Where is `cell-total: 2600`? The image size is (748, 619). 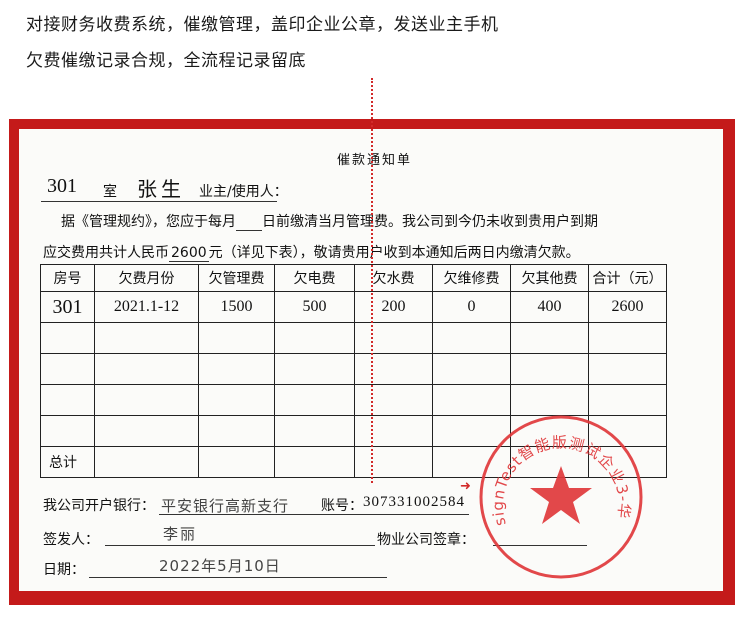 cell-total: 2600 is located at coordinates (627, 307).